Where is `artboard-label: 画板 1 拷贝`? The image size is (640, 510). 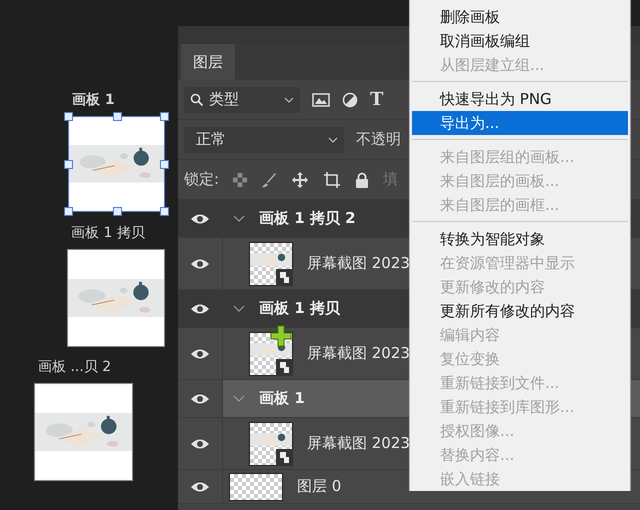 artboard-label: 画板 1 拷贝 is located at coordinates (107, 233).